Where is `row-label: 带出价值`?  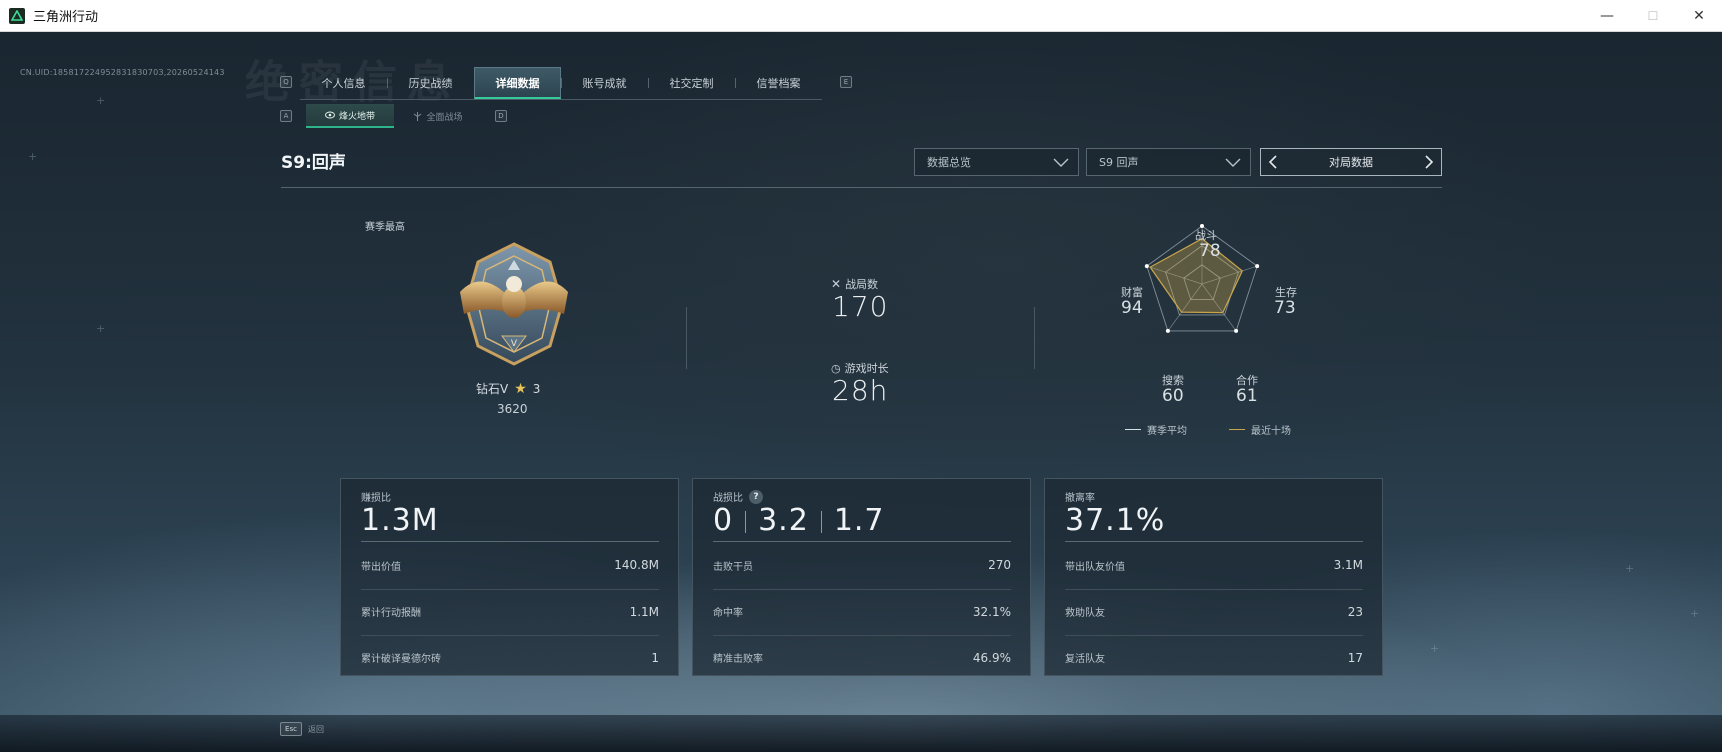 row-label: 带出价值 is located at coordinates (381, 567).